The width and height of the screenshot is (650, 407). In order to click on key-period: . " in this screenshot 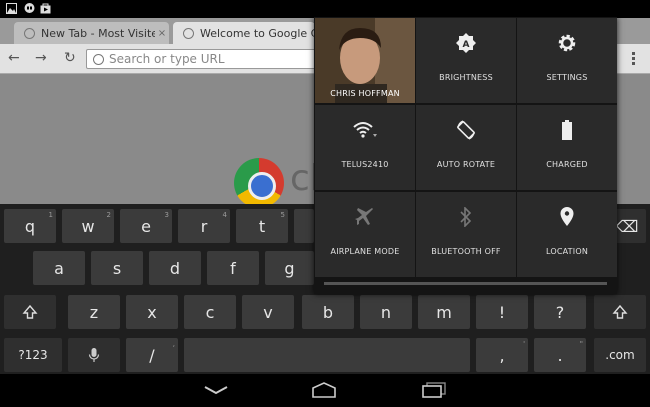, I will do `click(560, 355)`.